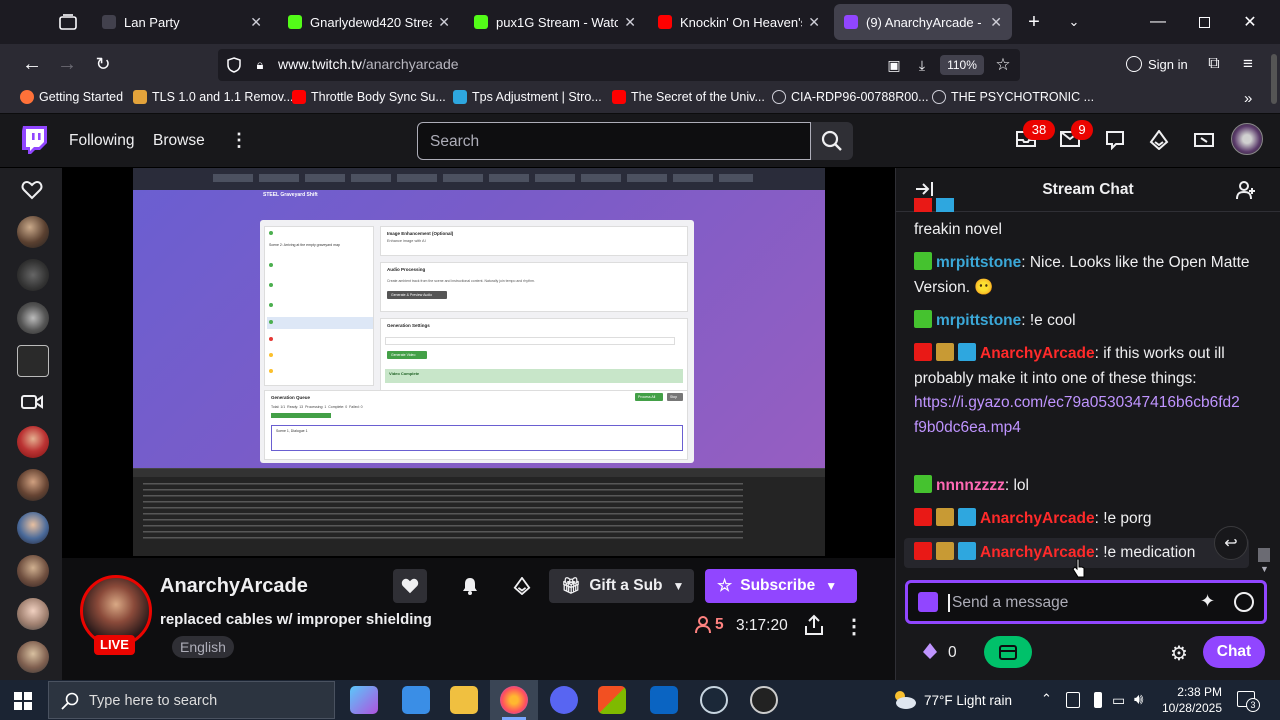 This screenshot has height=720, width=1280. Describe the element at coordinates (945, 517) in the screenshot. I see `gift-badge-icon` at that location.